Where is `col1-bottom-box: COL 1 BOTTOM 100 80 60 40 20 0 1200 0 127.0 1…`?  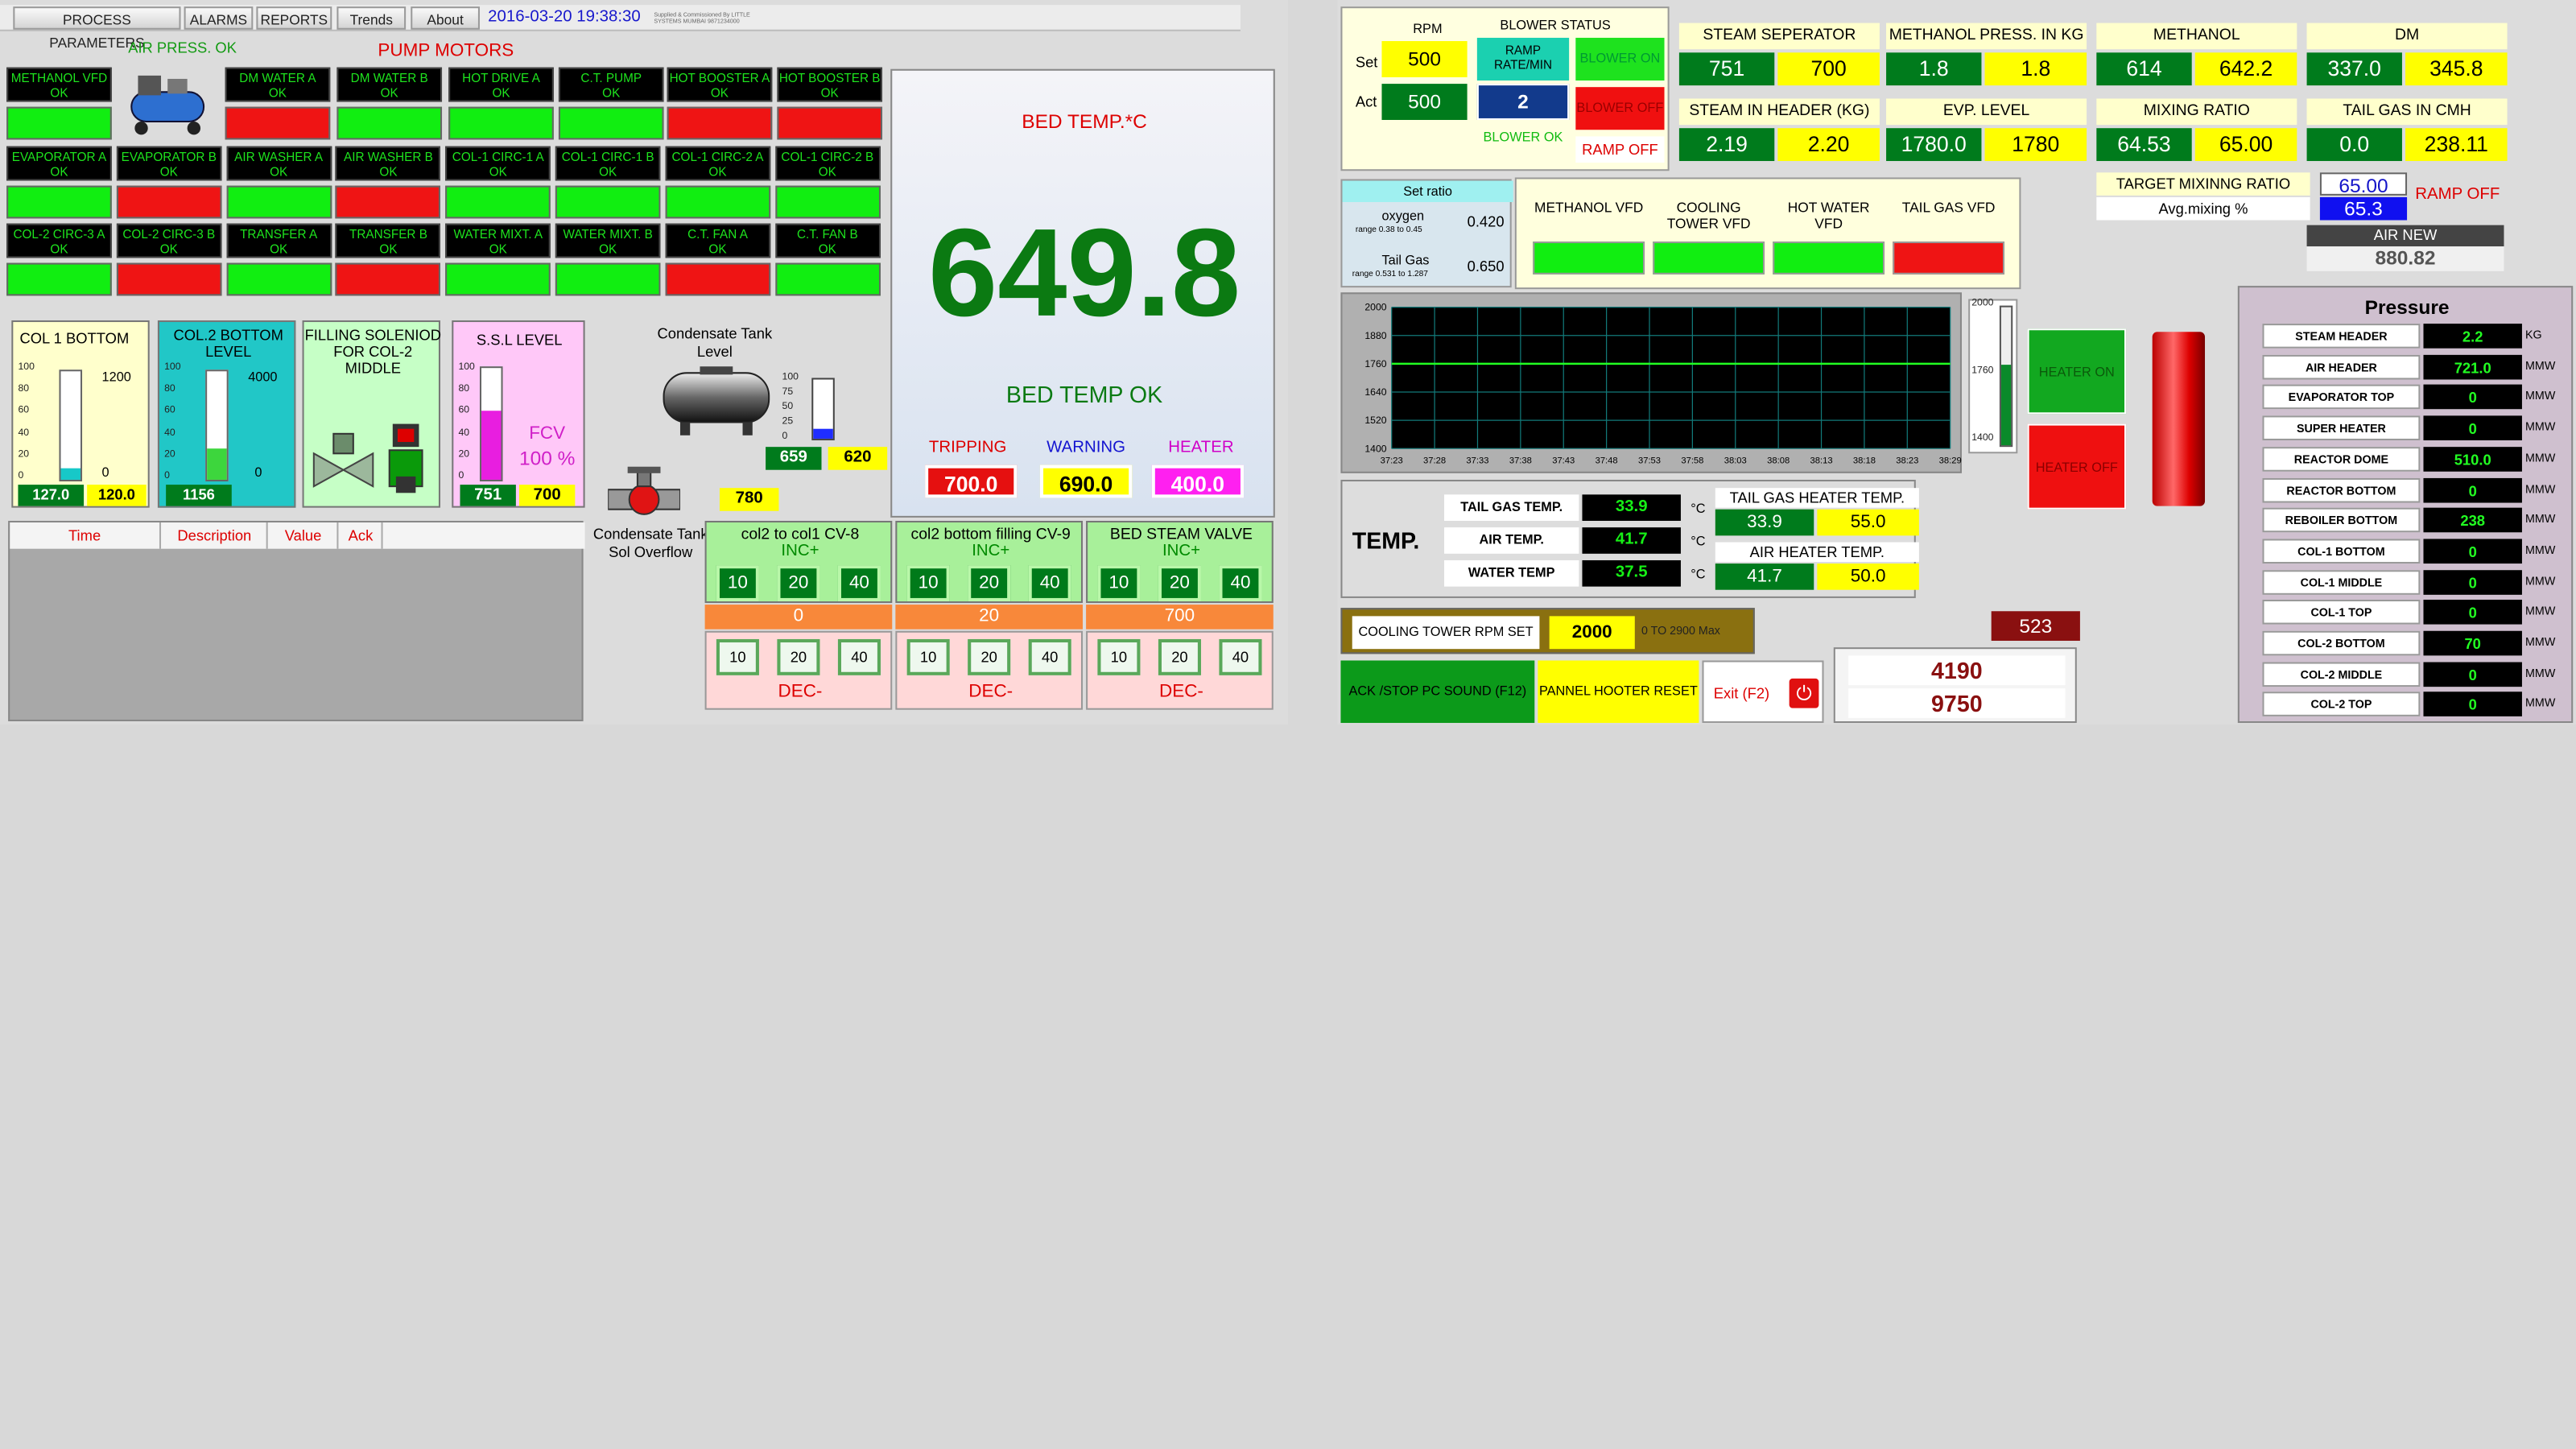 col1-bottom-box: COL 1 BOTTOM 100 80 60 40 20 0 1200 0 127.0 1… is located at coordinates (80, 414).